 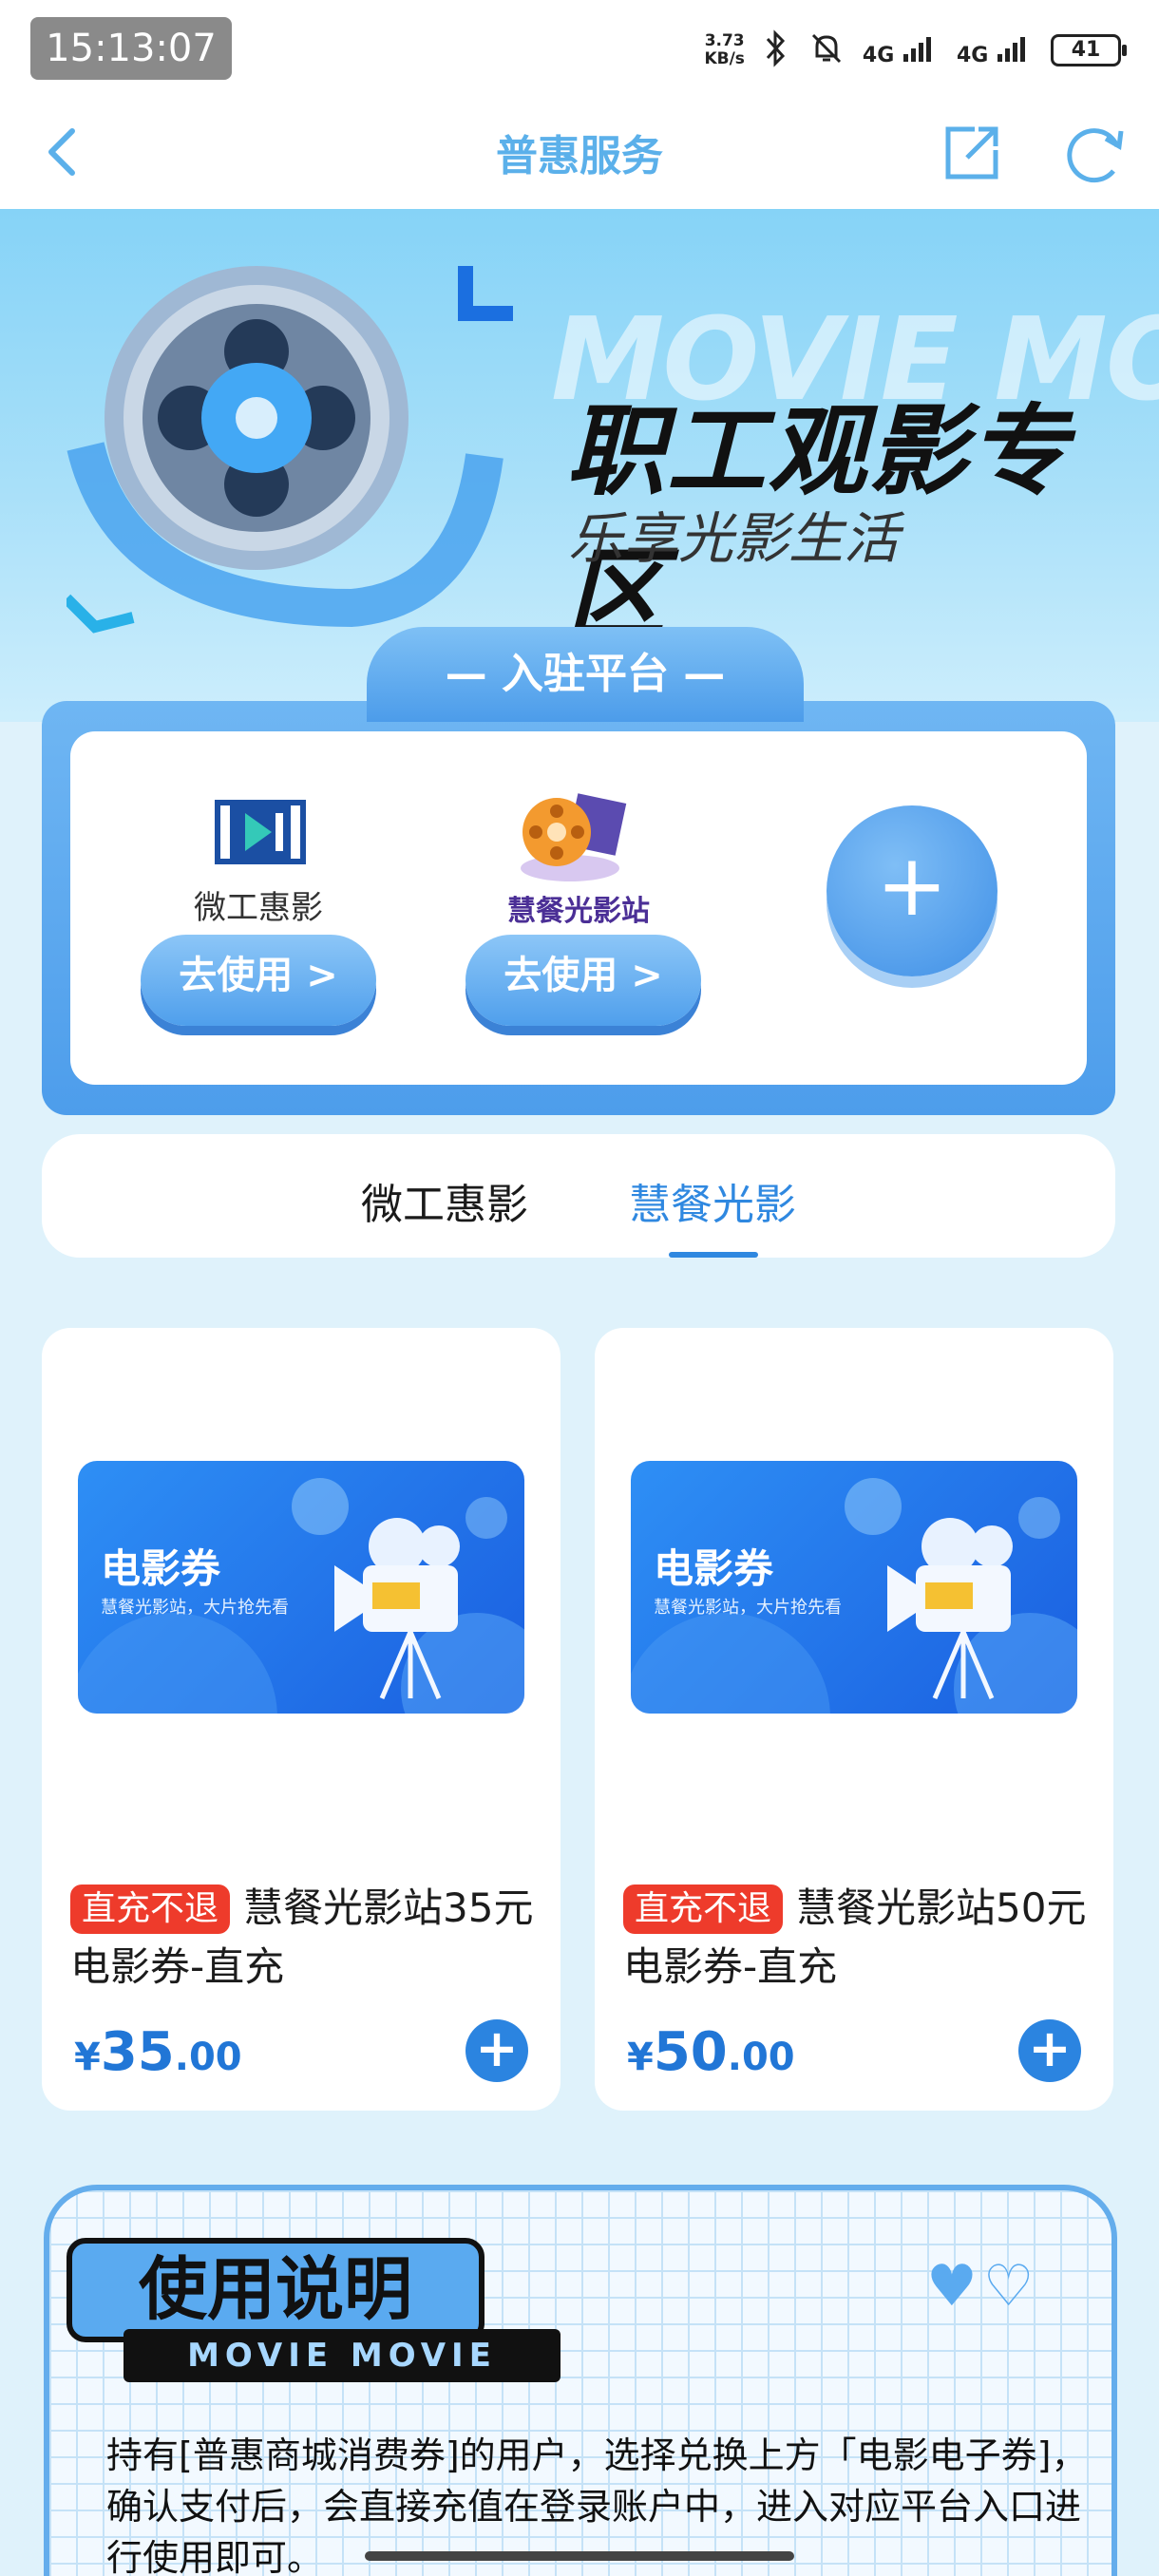 I want to click on status-indicators: 3.73 KB/s 4G 4G 41, so click(x=915, y=50).